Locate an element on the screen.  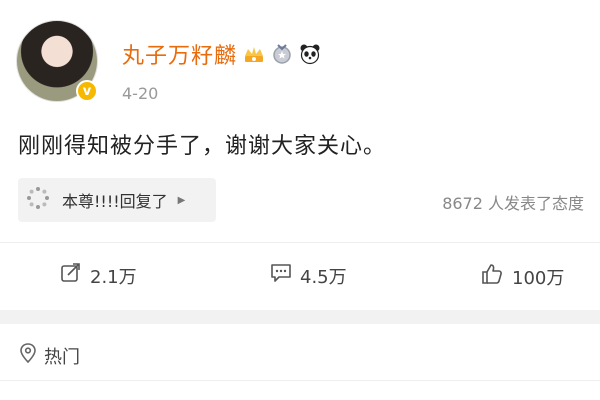
chevron-right-icon: ▶ is located at coordinates (181, 200).